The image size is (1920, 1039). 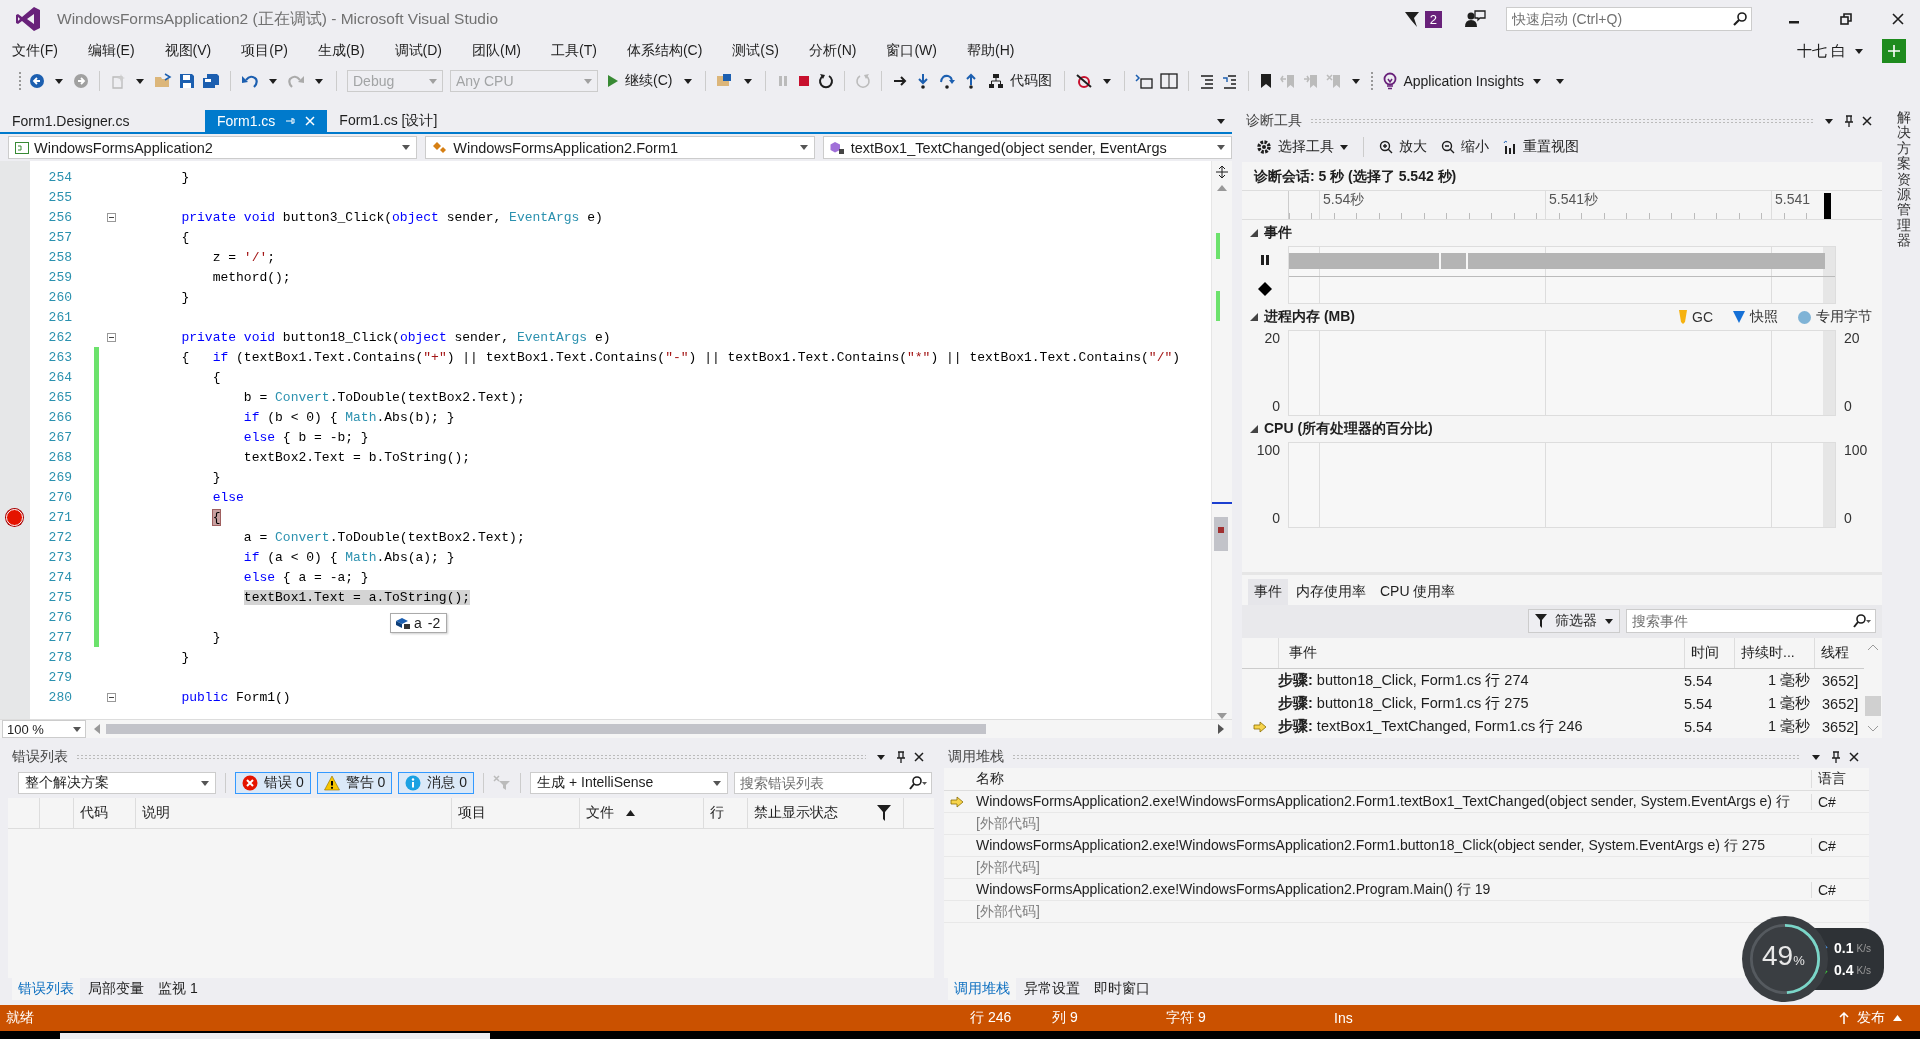 What do you see at coordinates (574, 51) in the screenshot?
I see `menu-item: 工具(T)` at bounding box center [574, 51].